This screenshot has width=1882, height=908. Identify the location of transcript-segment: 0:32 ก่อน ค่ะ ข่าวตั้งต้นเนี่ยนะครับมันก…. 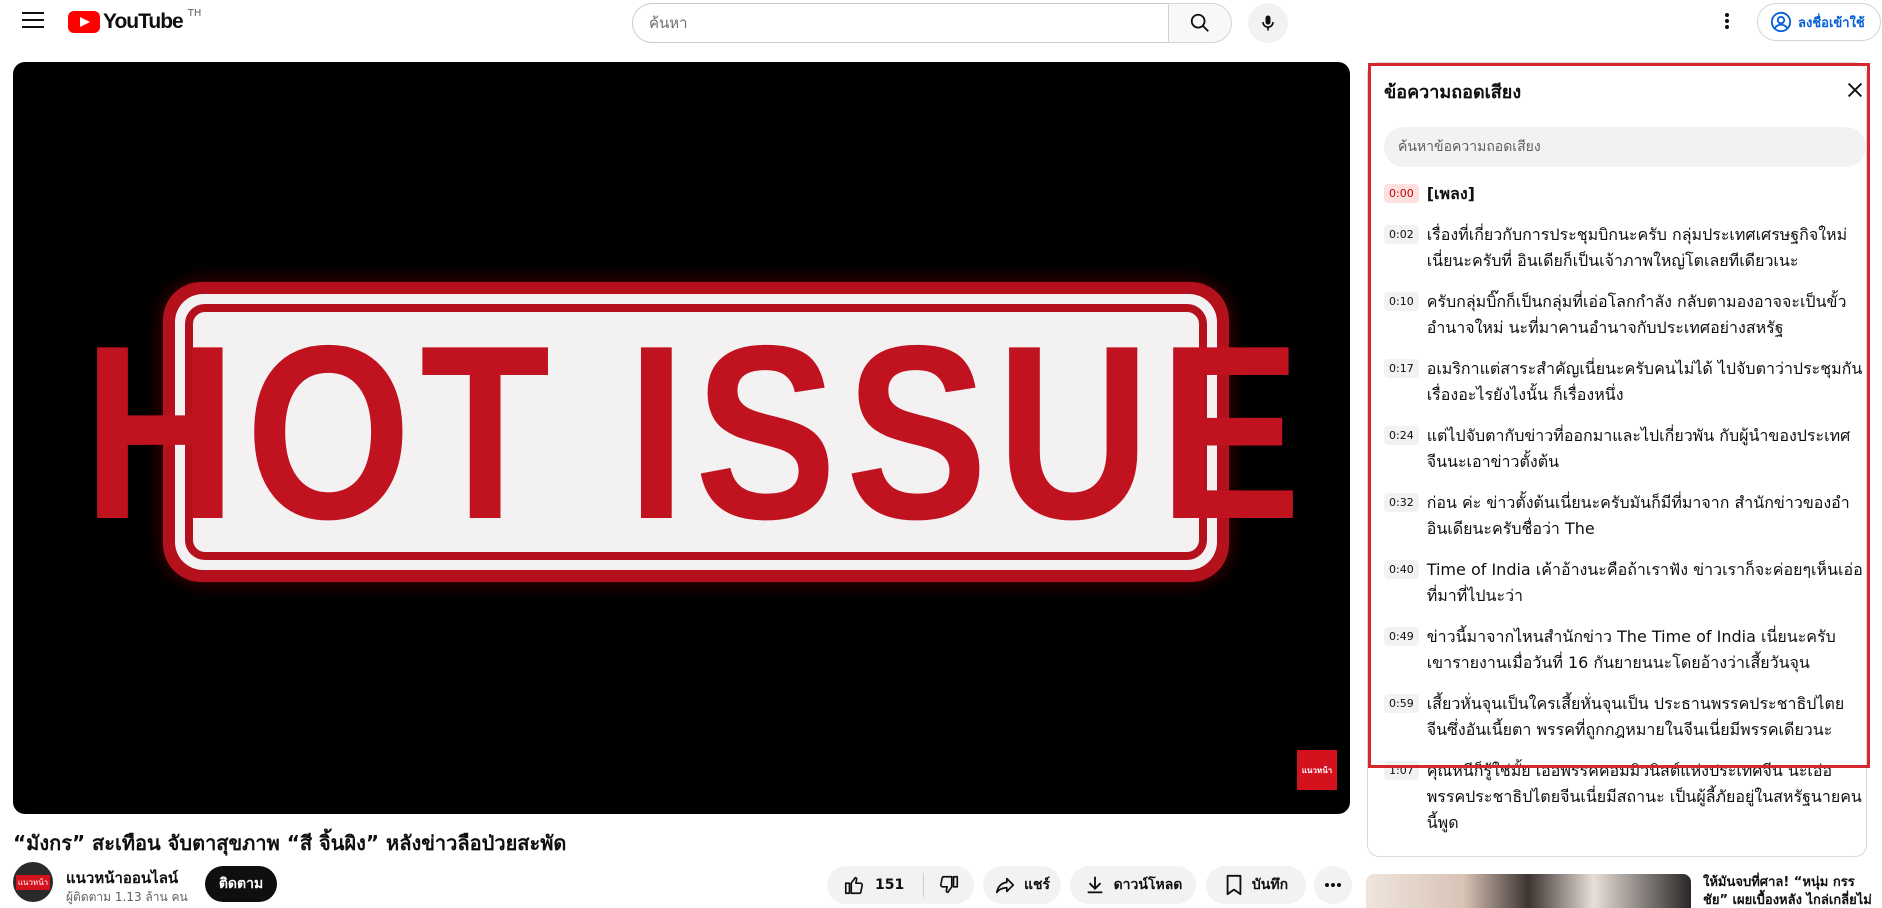
(1624, 516).